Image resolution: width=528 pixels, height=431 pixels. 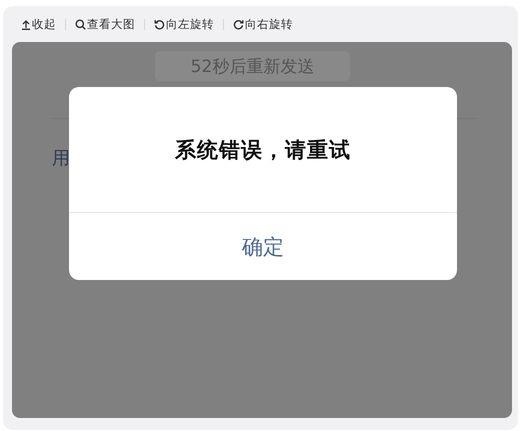 What do you see at coordinates (159, 24) in the screenshot?
I see `rotate-left-icon` at bounding box center [159, 24].